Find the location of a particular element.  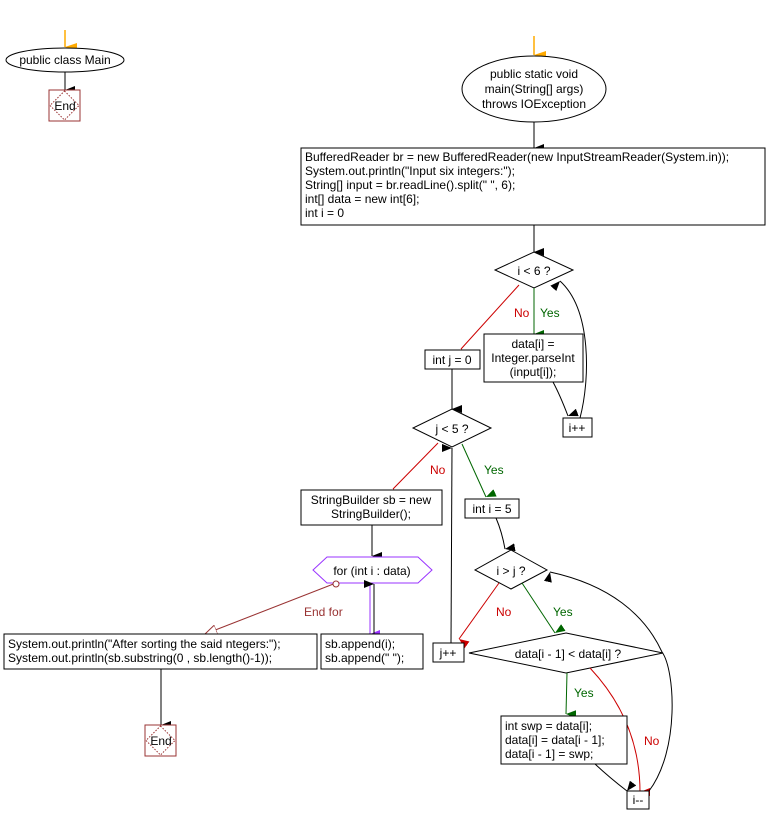

yes-label-gt: Yes is located at coordinates (563, 612).